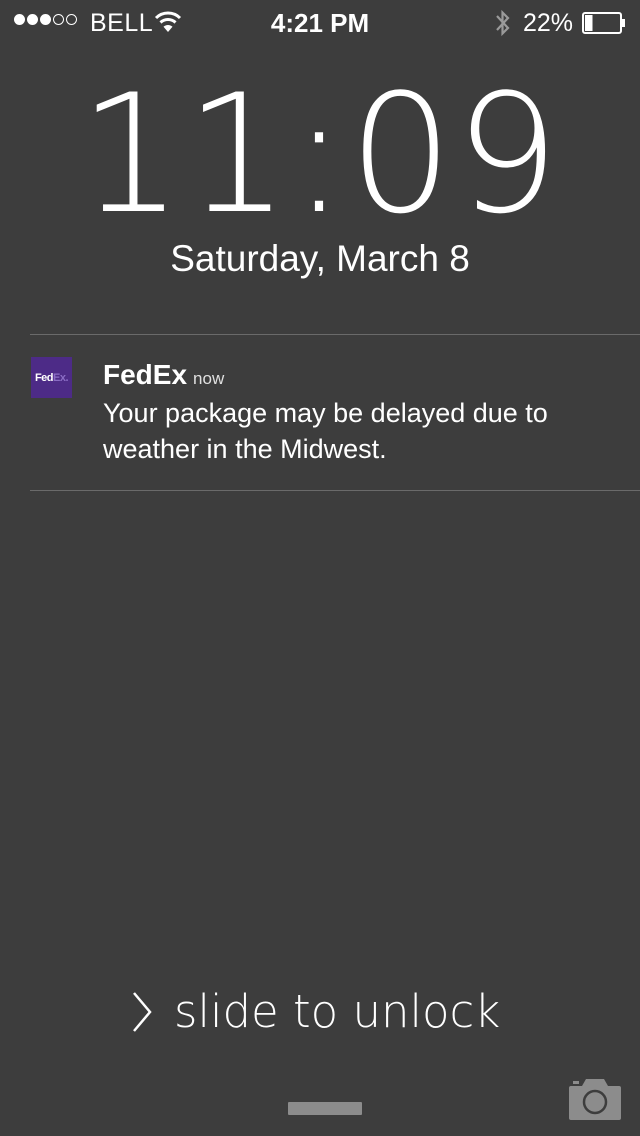  Describe the element at coordinates (603, 23) in the screenshot. I see `battery-icon` at that location.